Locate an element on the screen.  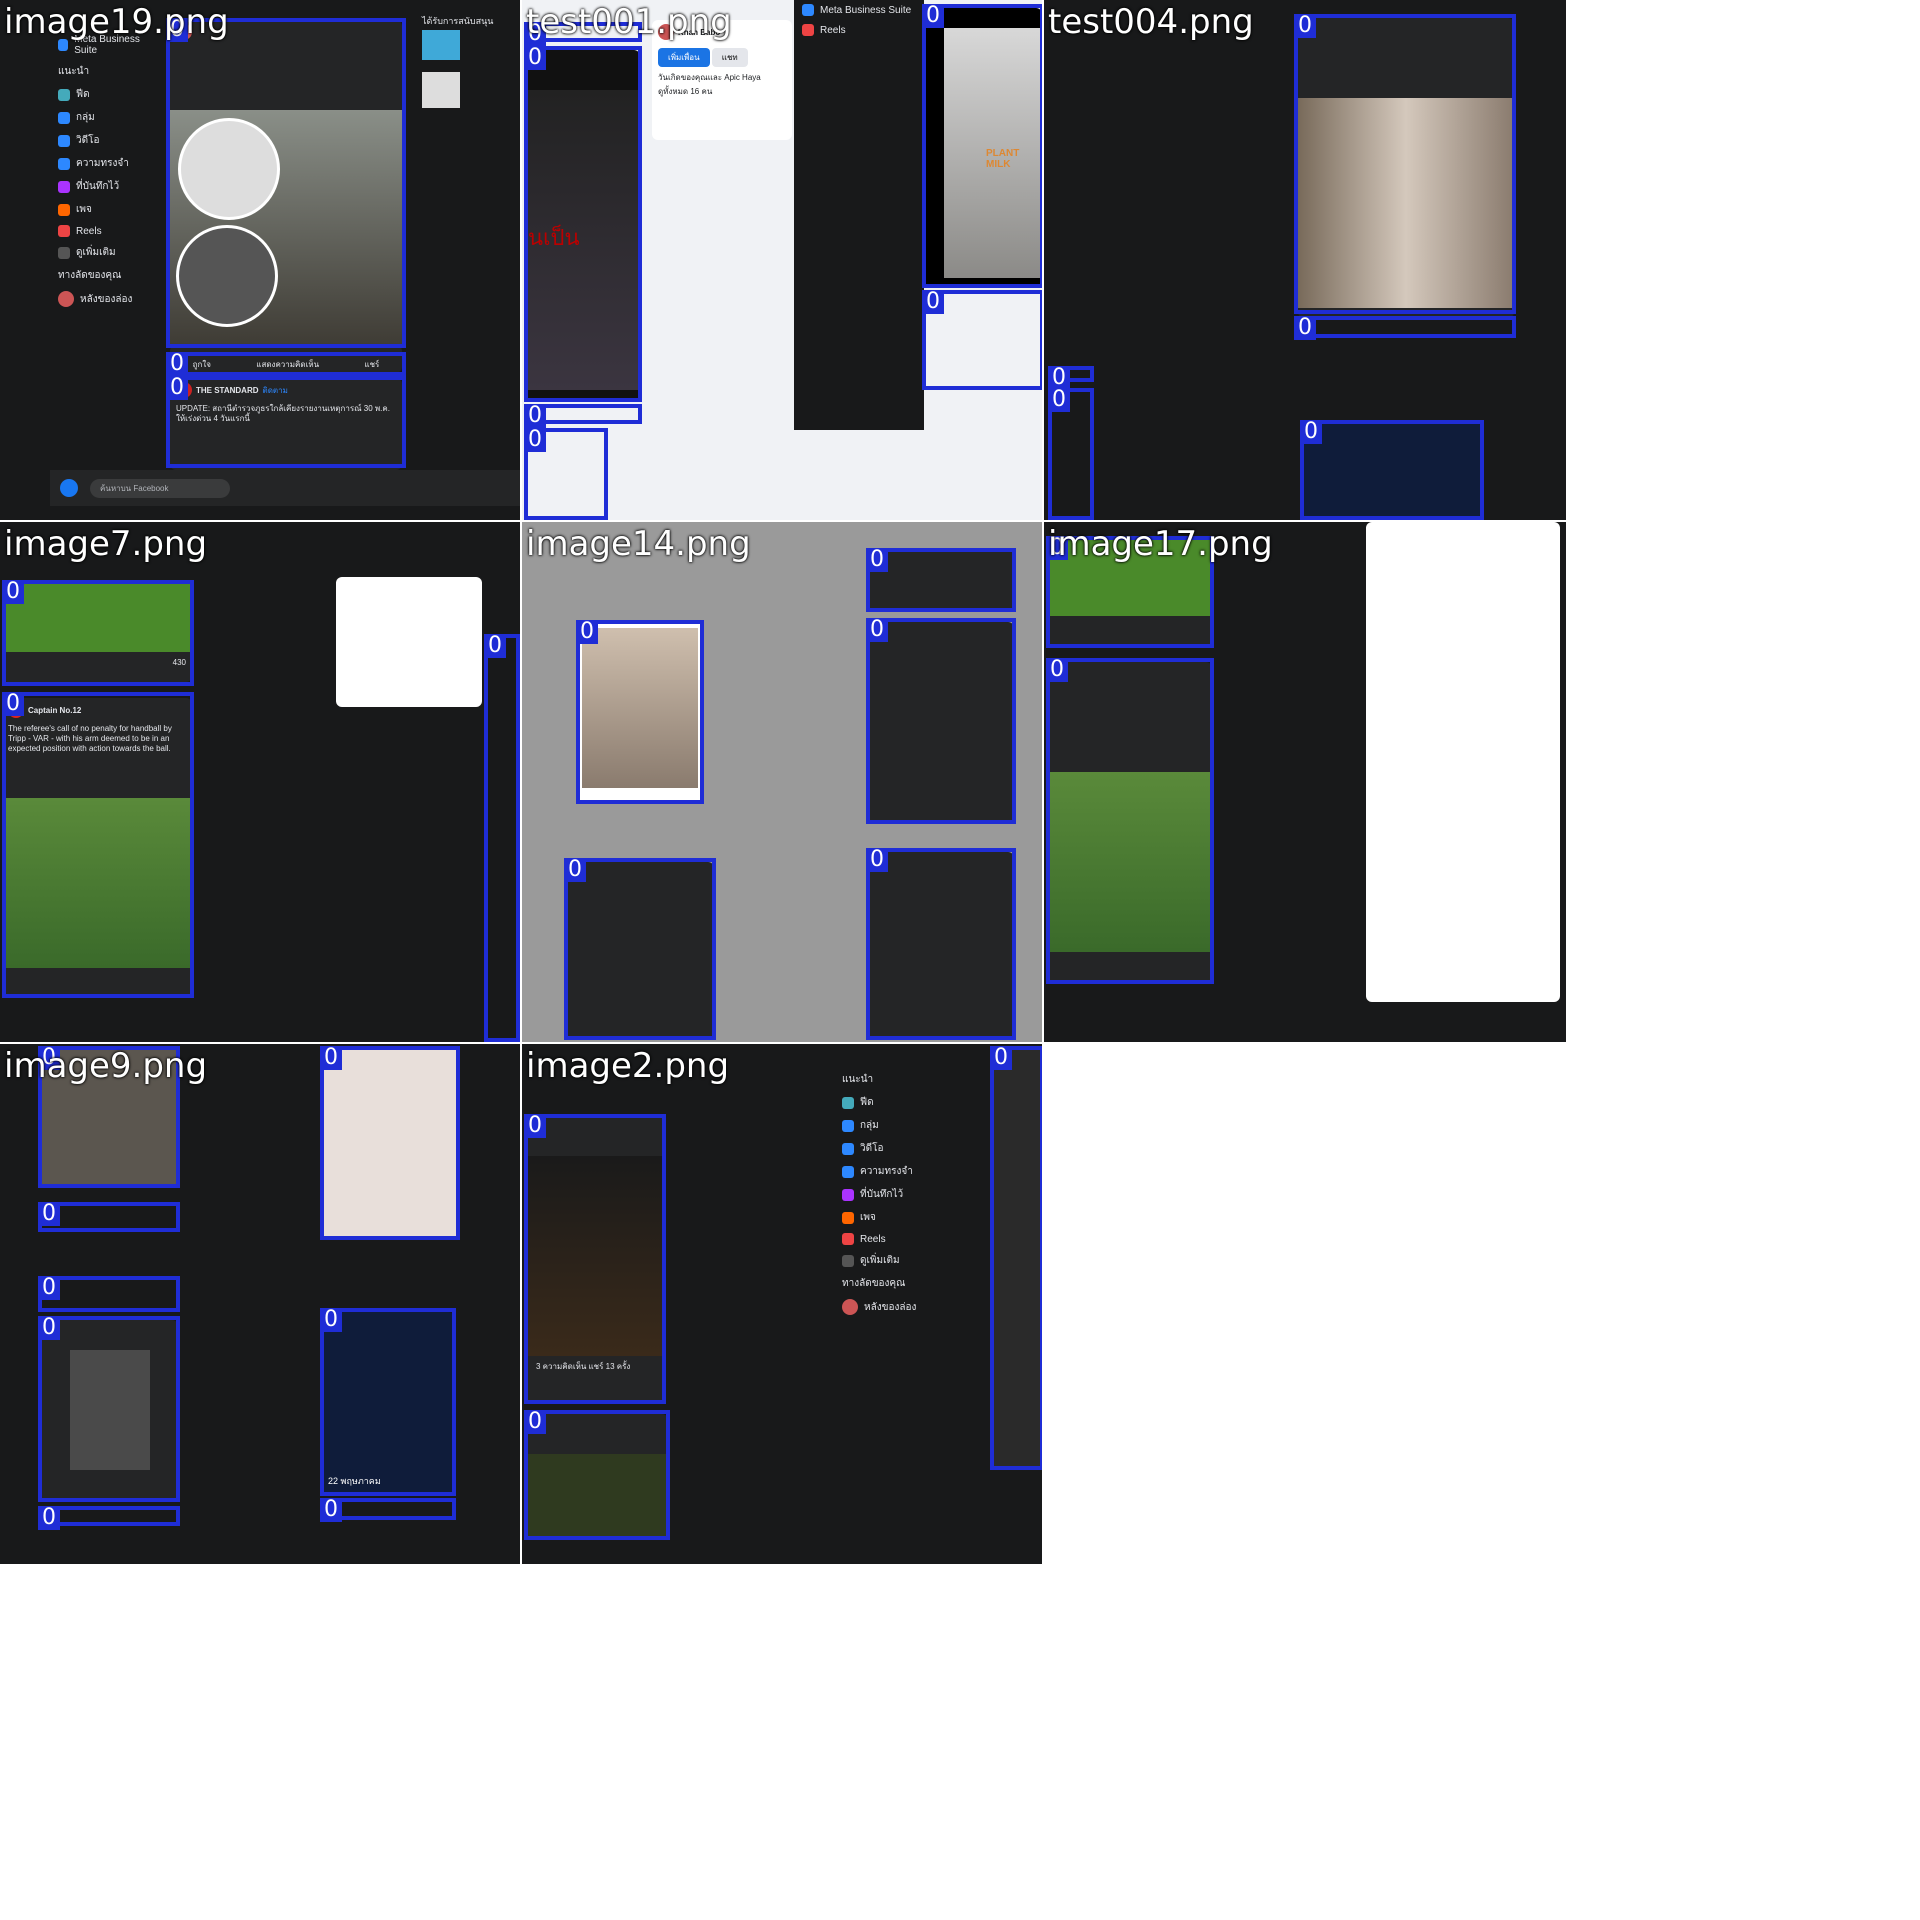
post-card: PLANT MILK is located at coordinates (983, 148).